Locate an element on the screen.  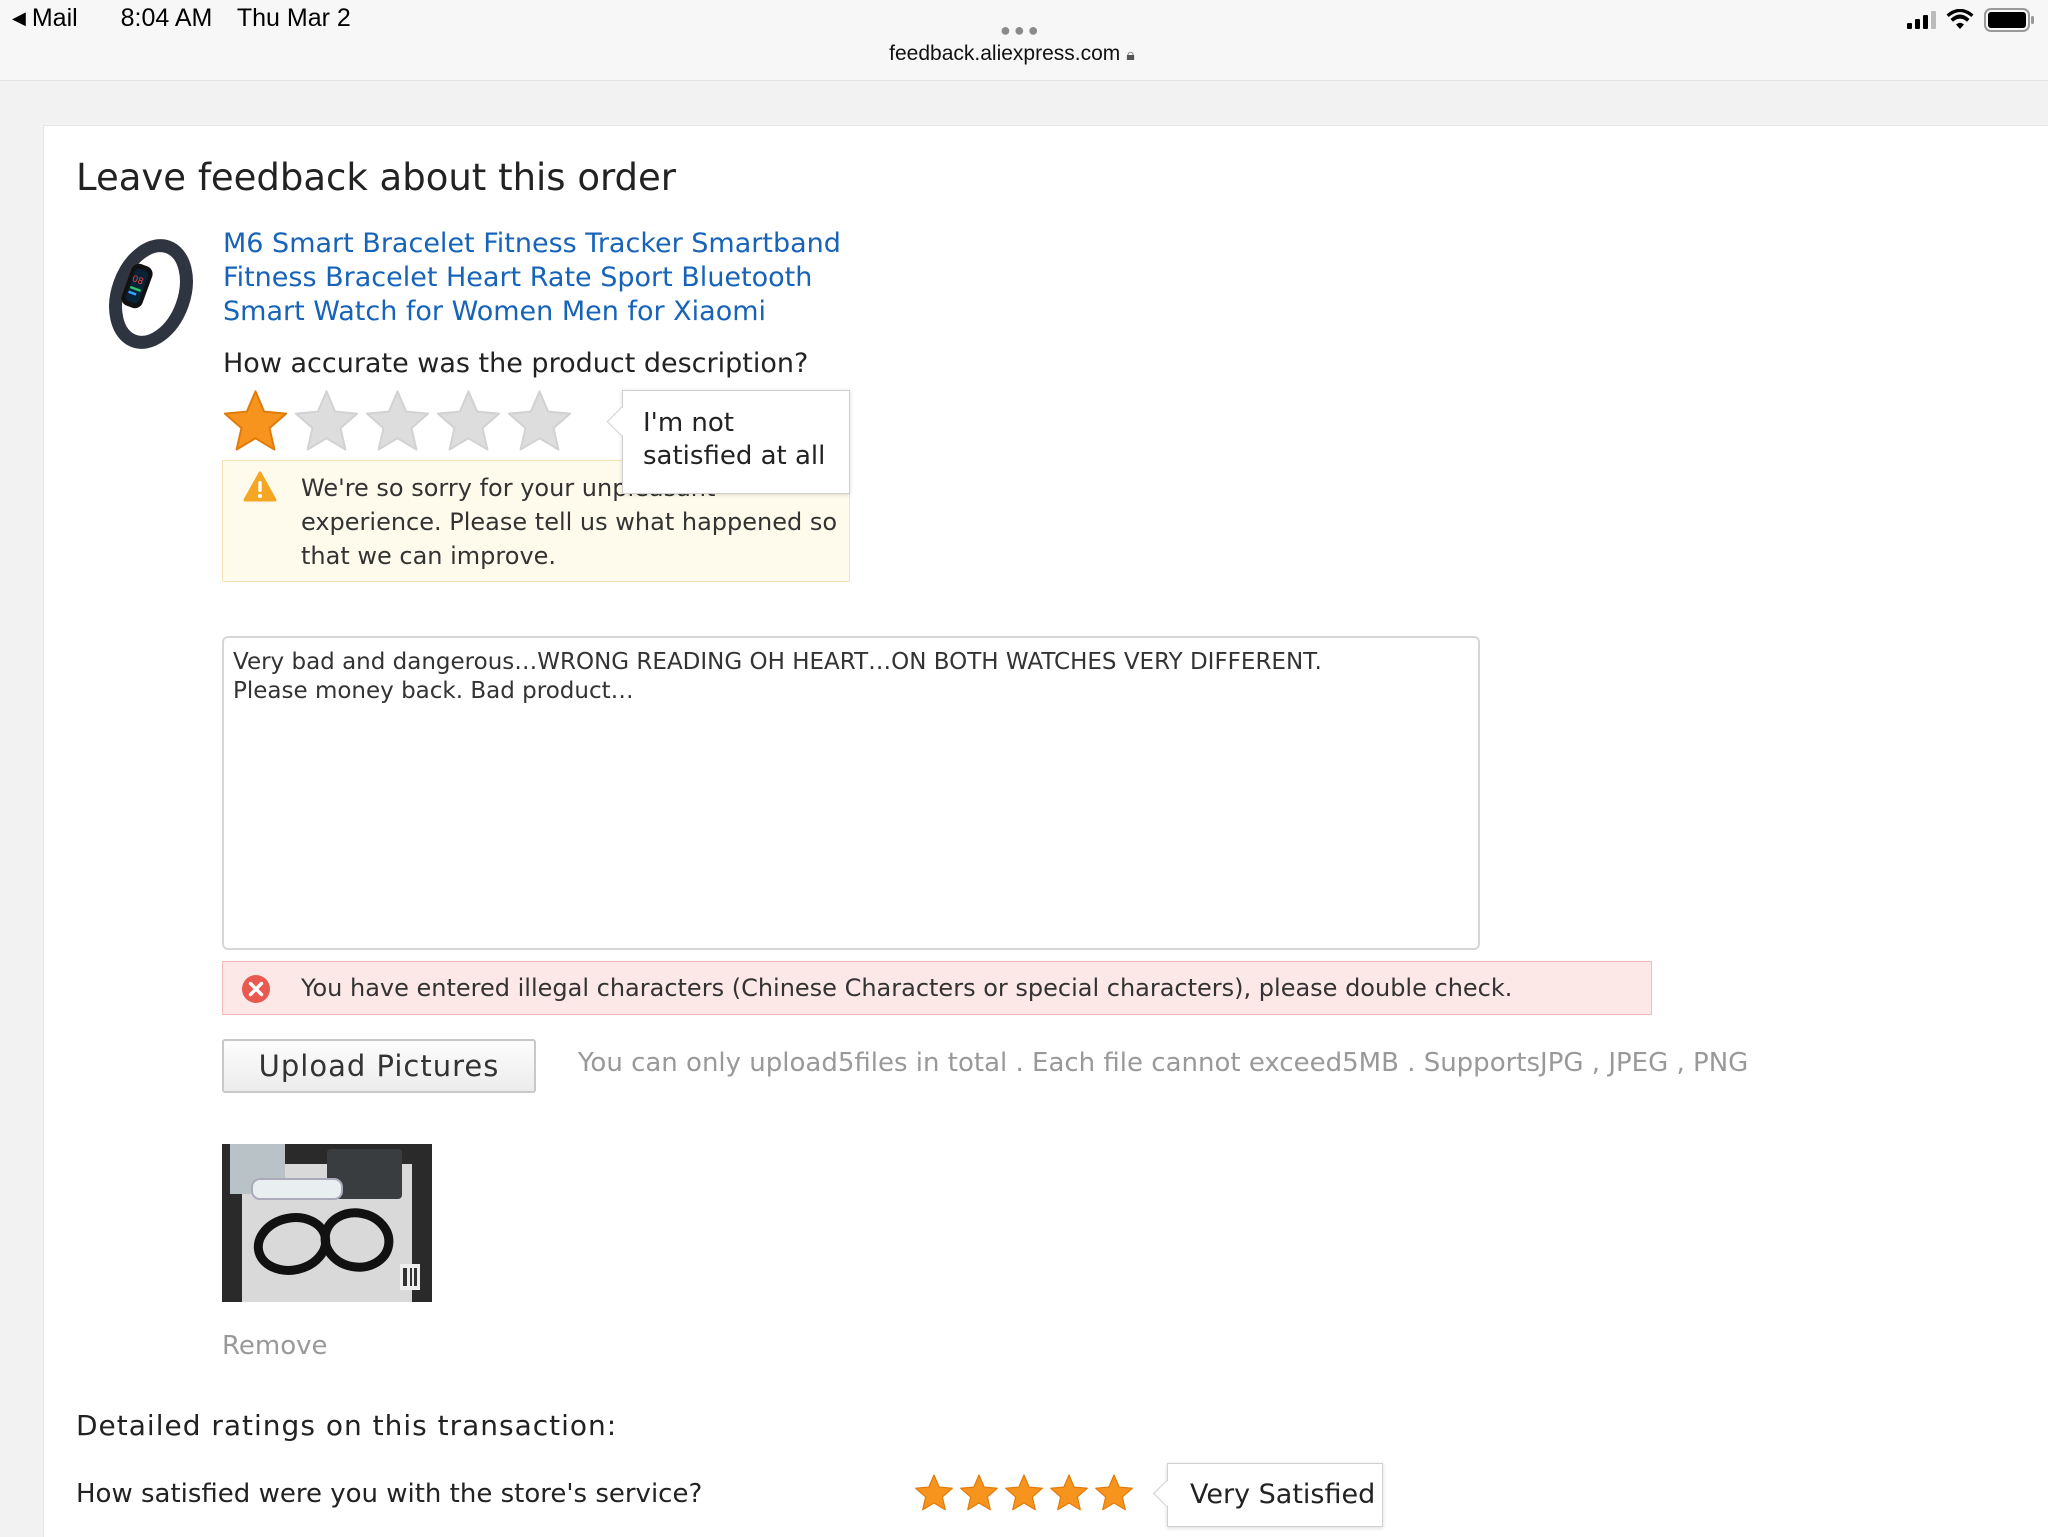
detailed-ratings-heading: Detailed ratings on this transaction: is located at coordinates (347, 1425).